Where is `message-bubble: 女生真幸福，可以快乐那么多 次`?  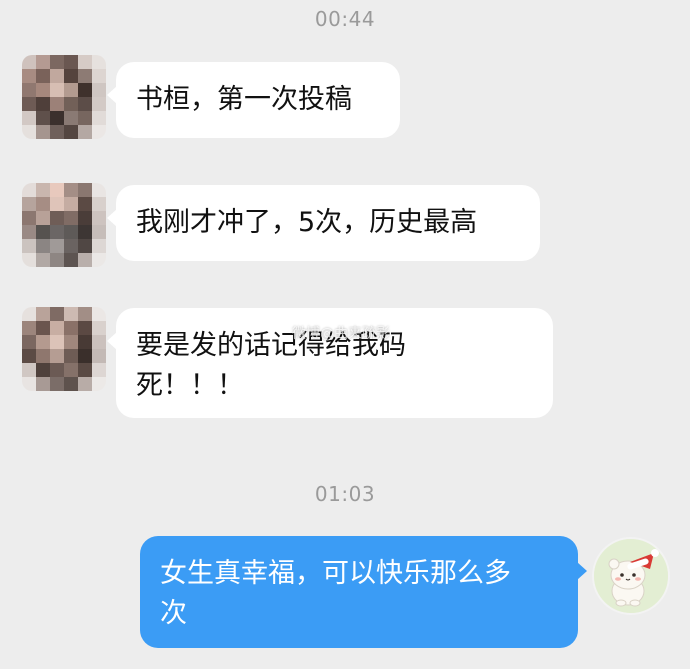 message-bubble: 女生真幸福，可以快乐那么多 次 is located at coordinates (363, 592).